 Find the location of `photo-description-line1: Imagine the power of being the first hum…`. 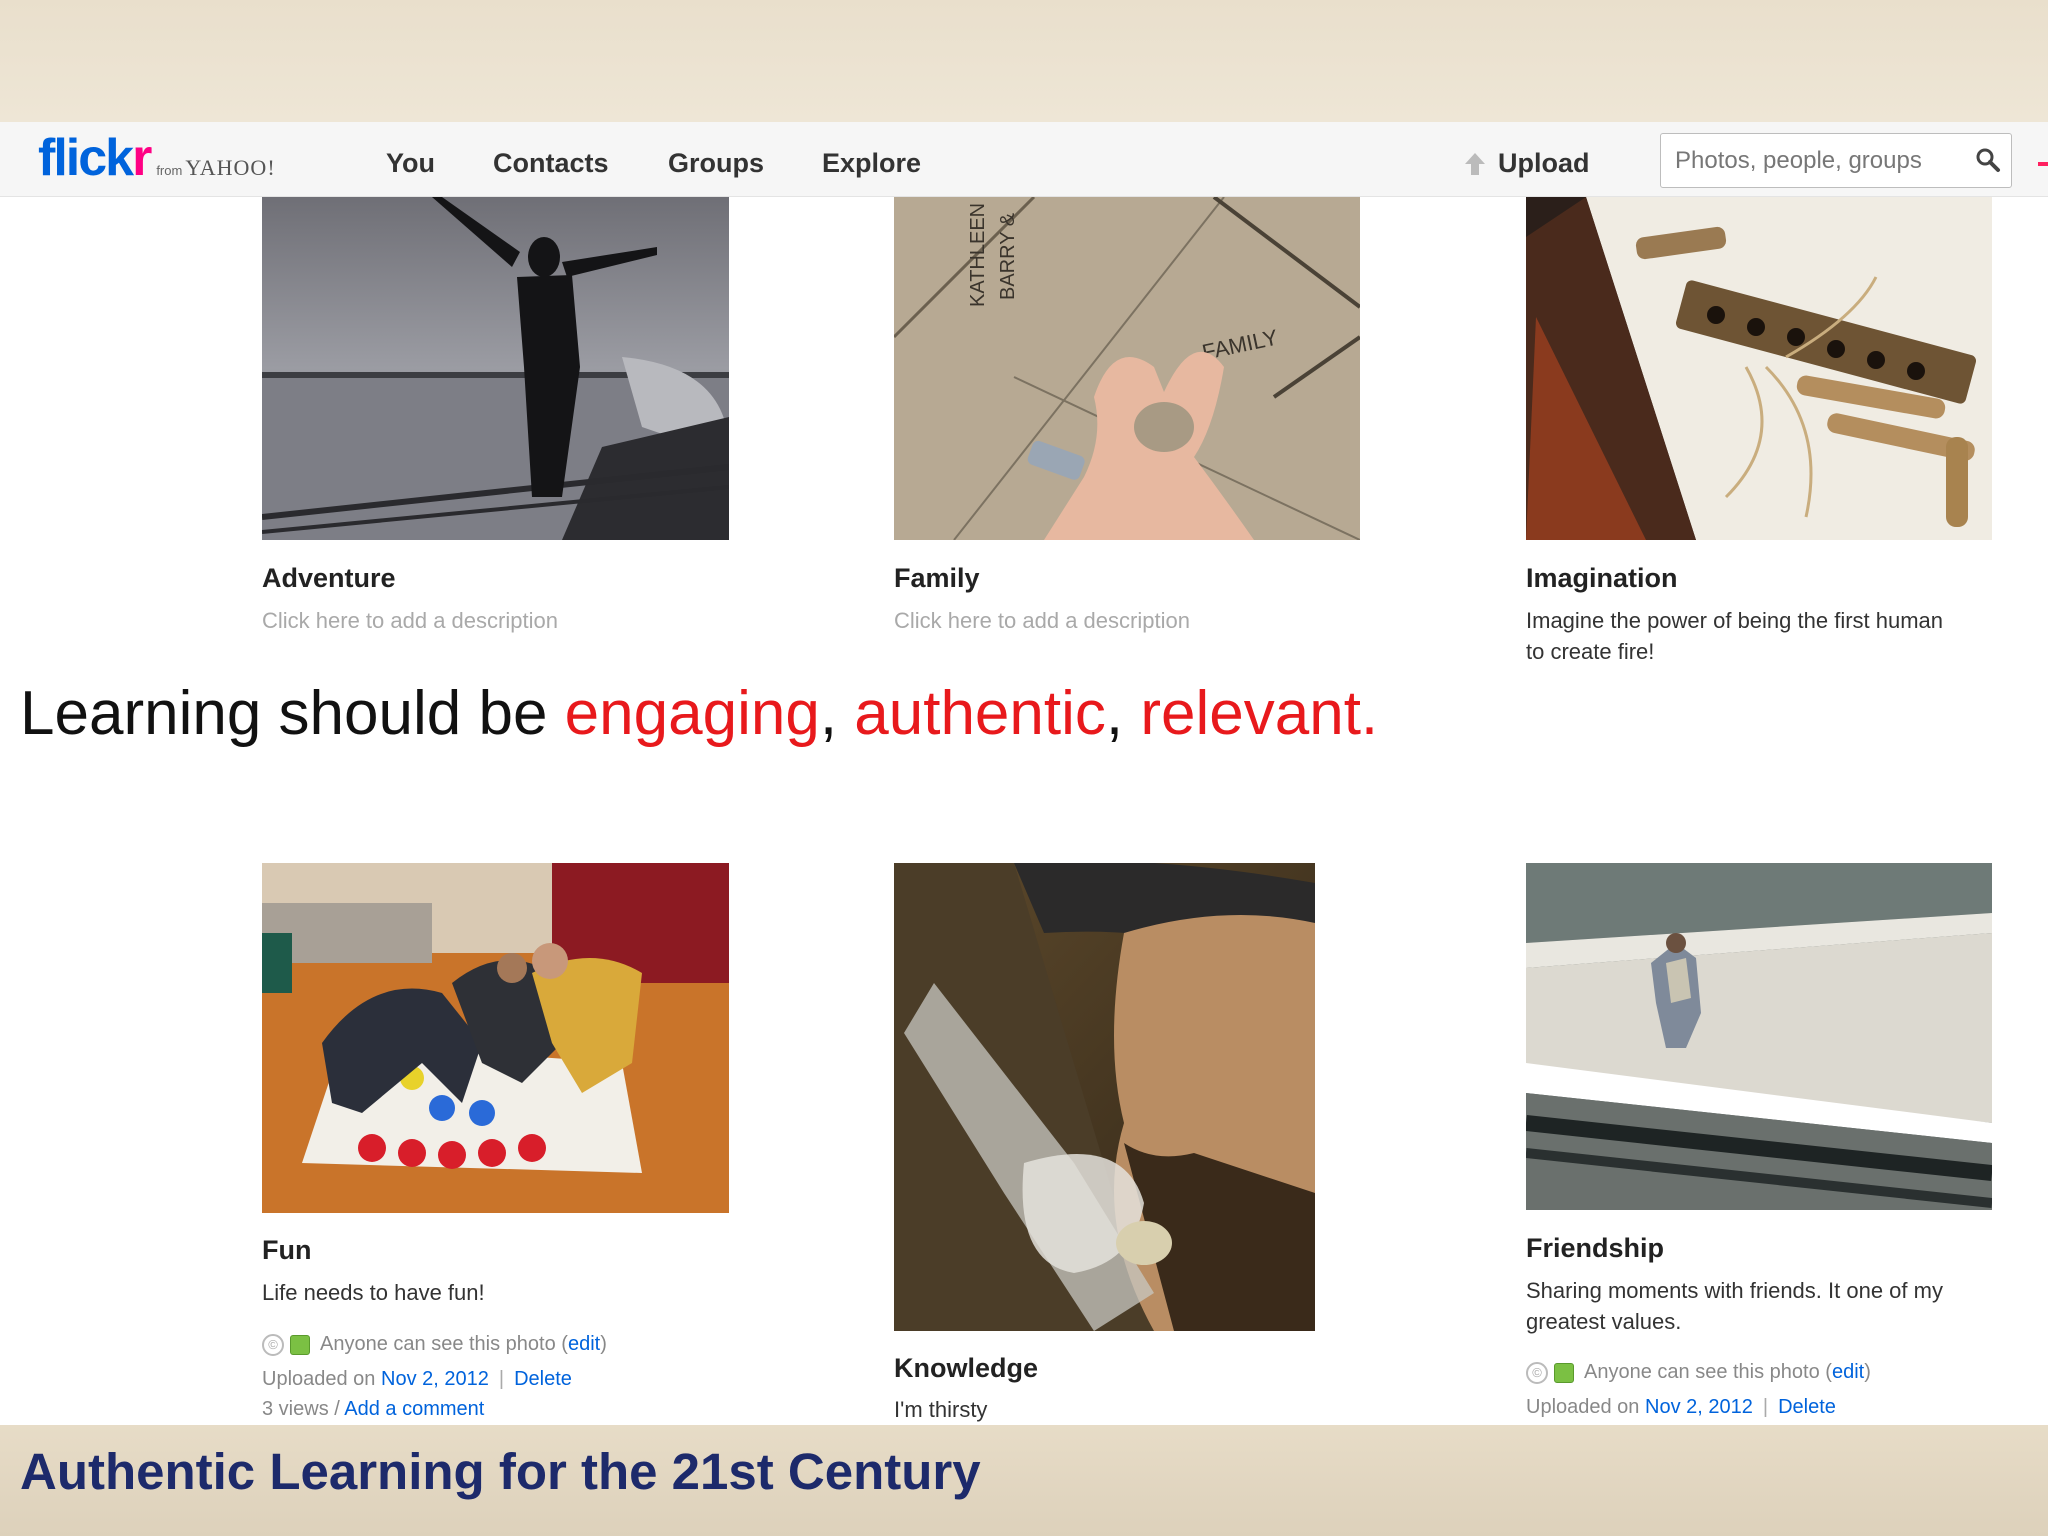

photo-description-line1: Imagine the power of being the first hum… is located at coordinates (1735, 620).